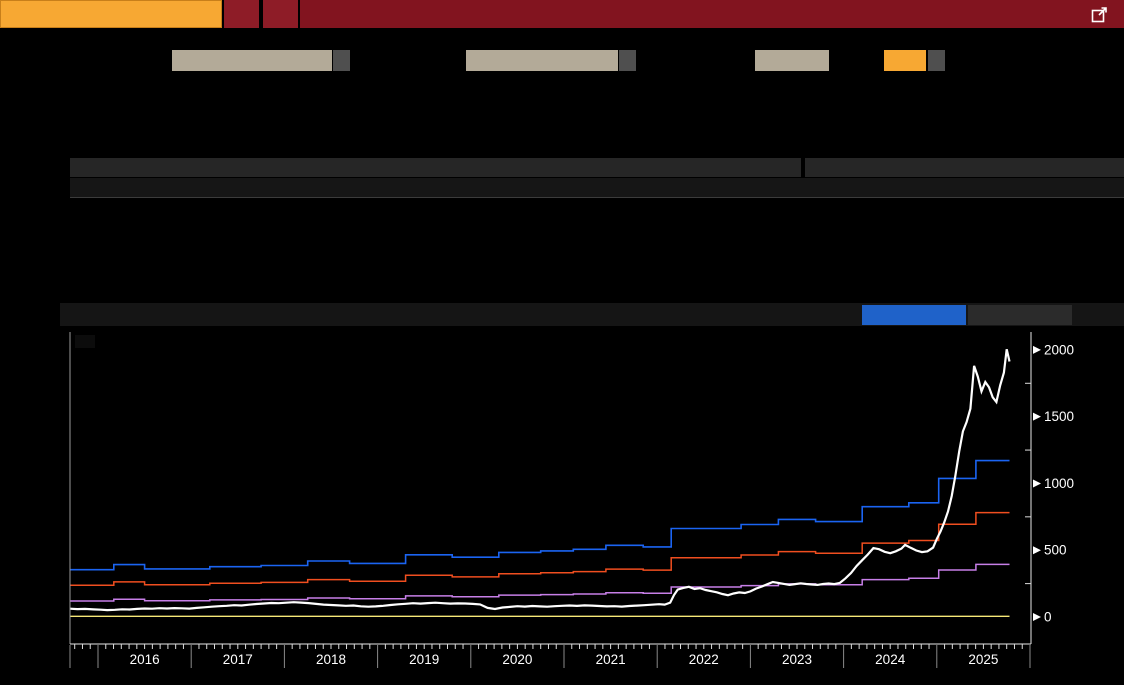 This screenshot has height=685, width=1124. Describe the element at coordinates (611, 659) in the screenshot. I see `x-year-label: 2021` at that location.